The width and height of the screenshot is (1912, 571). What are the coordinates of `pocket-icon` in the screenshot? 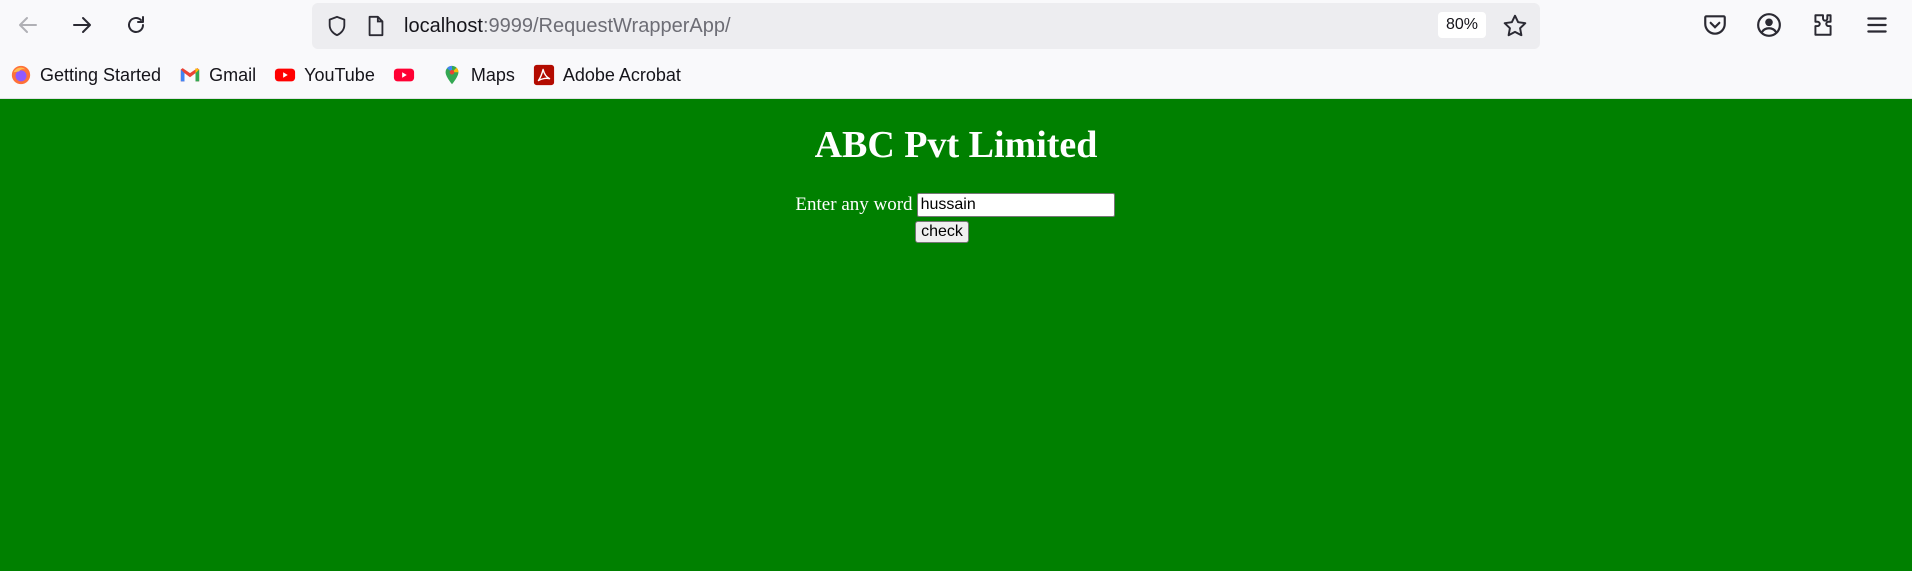 It's located at (1715, 25).